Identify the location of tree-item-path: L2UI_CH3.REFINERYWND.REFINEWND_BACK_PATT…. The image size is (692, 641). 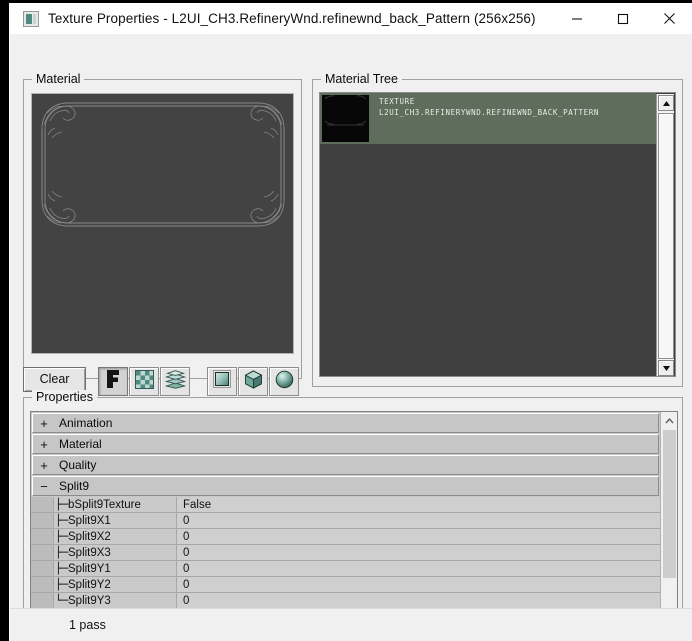
(489, 112).